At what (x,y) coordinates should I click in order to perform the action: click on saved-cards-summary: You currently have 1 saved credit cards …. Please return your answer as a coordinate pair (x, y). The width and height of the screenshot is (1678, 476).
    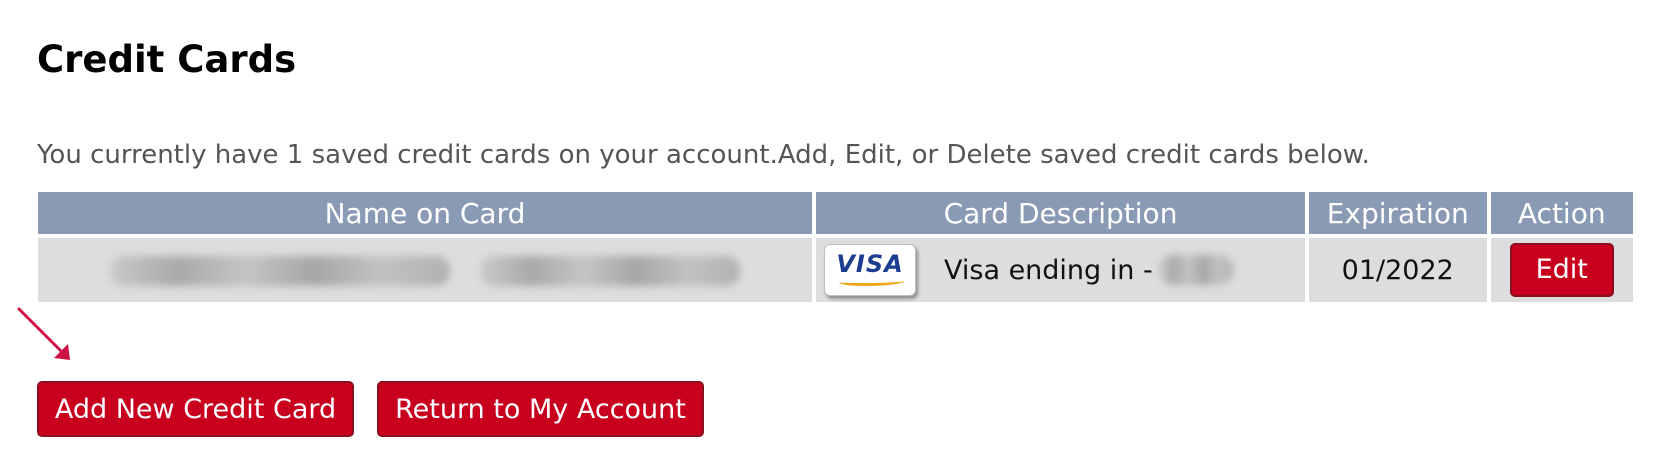
    Looking at the image, I should click on (703, 155).